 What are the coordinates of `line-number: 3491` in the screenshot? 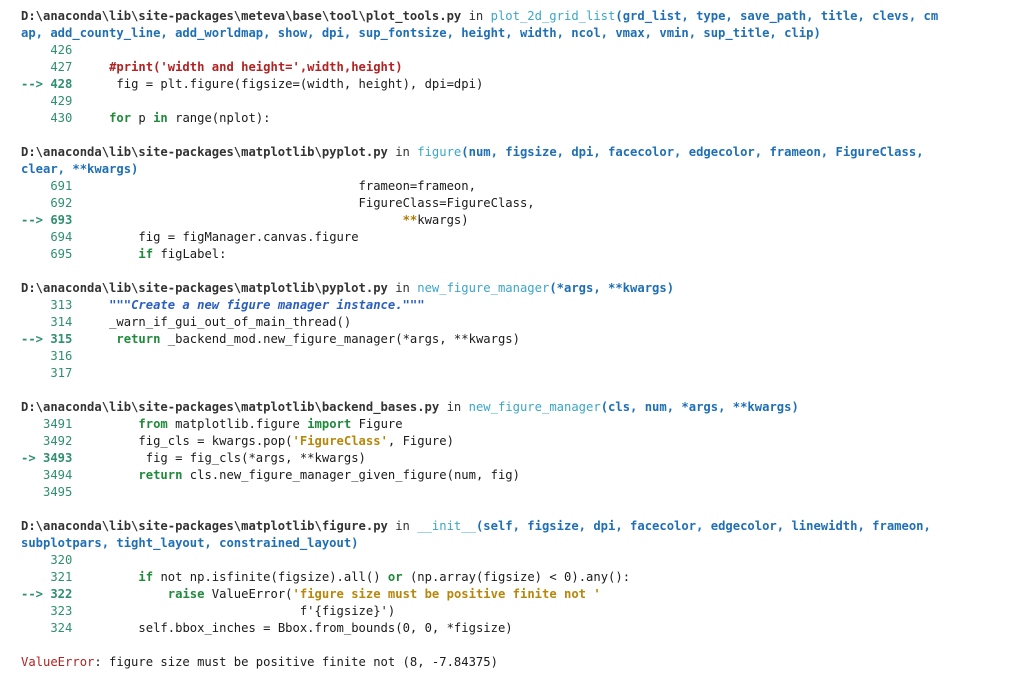 It's located at (47, 424).